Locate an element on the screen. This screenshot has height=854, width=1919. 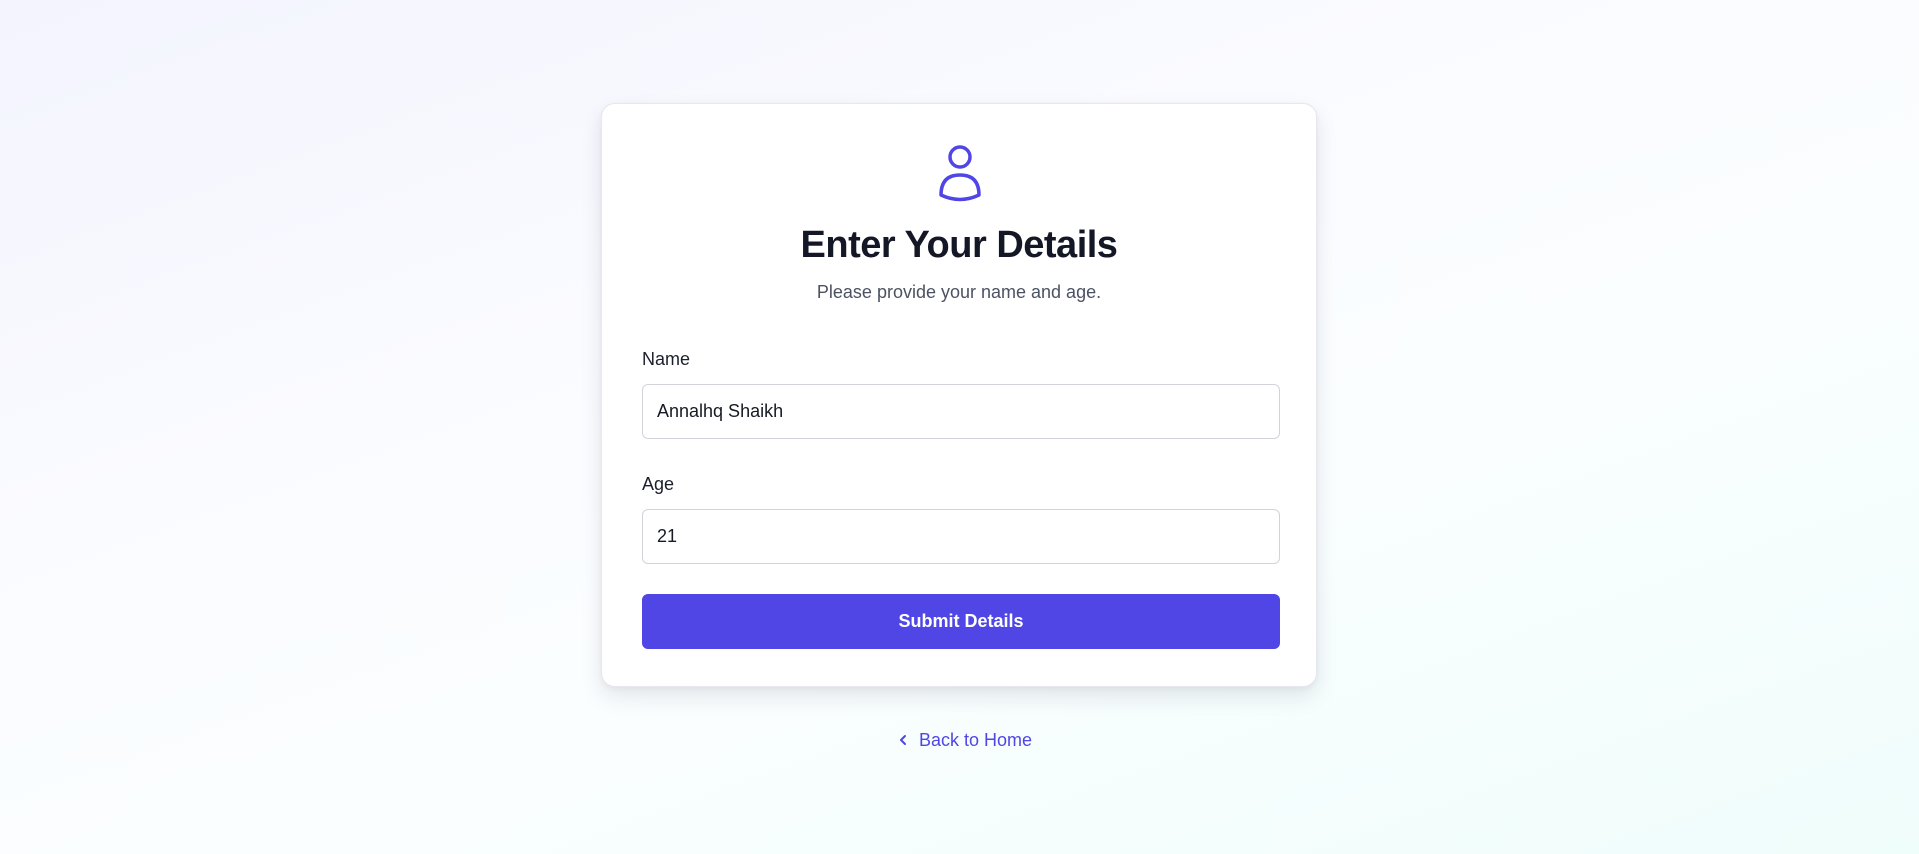
chevron-left-icon is located at coordinates (903, 740).